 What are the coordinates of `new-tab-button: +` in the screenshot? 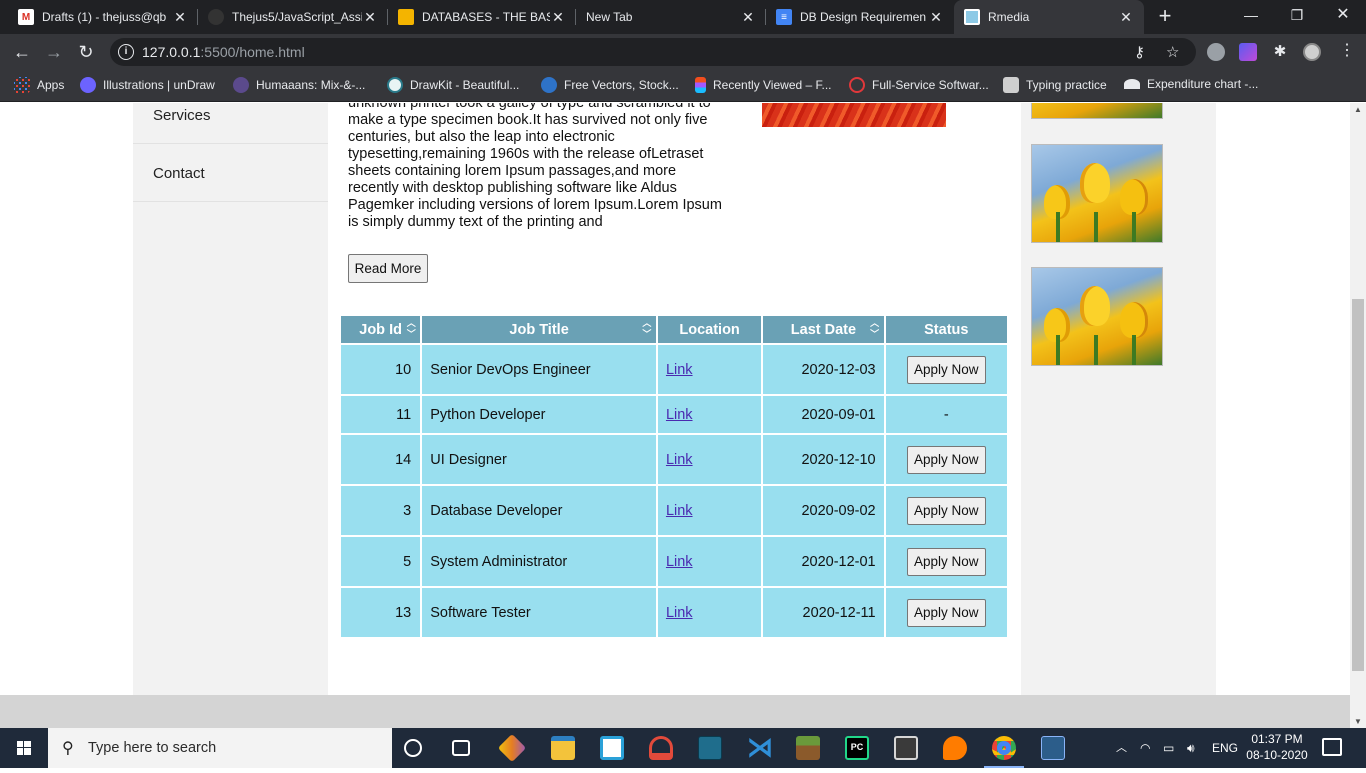 It's located at (1165, 17).